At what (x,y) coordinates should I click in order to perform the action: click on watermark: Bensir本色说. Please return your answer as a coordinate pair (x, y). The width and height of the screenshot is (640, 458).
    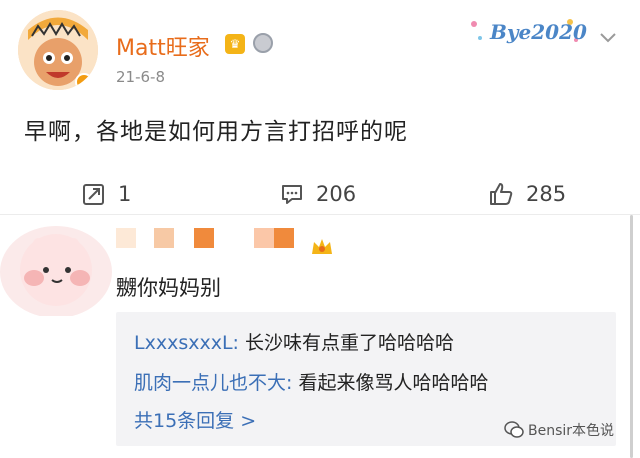
    Looking at the image, I should click on (559, 430).